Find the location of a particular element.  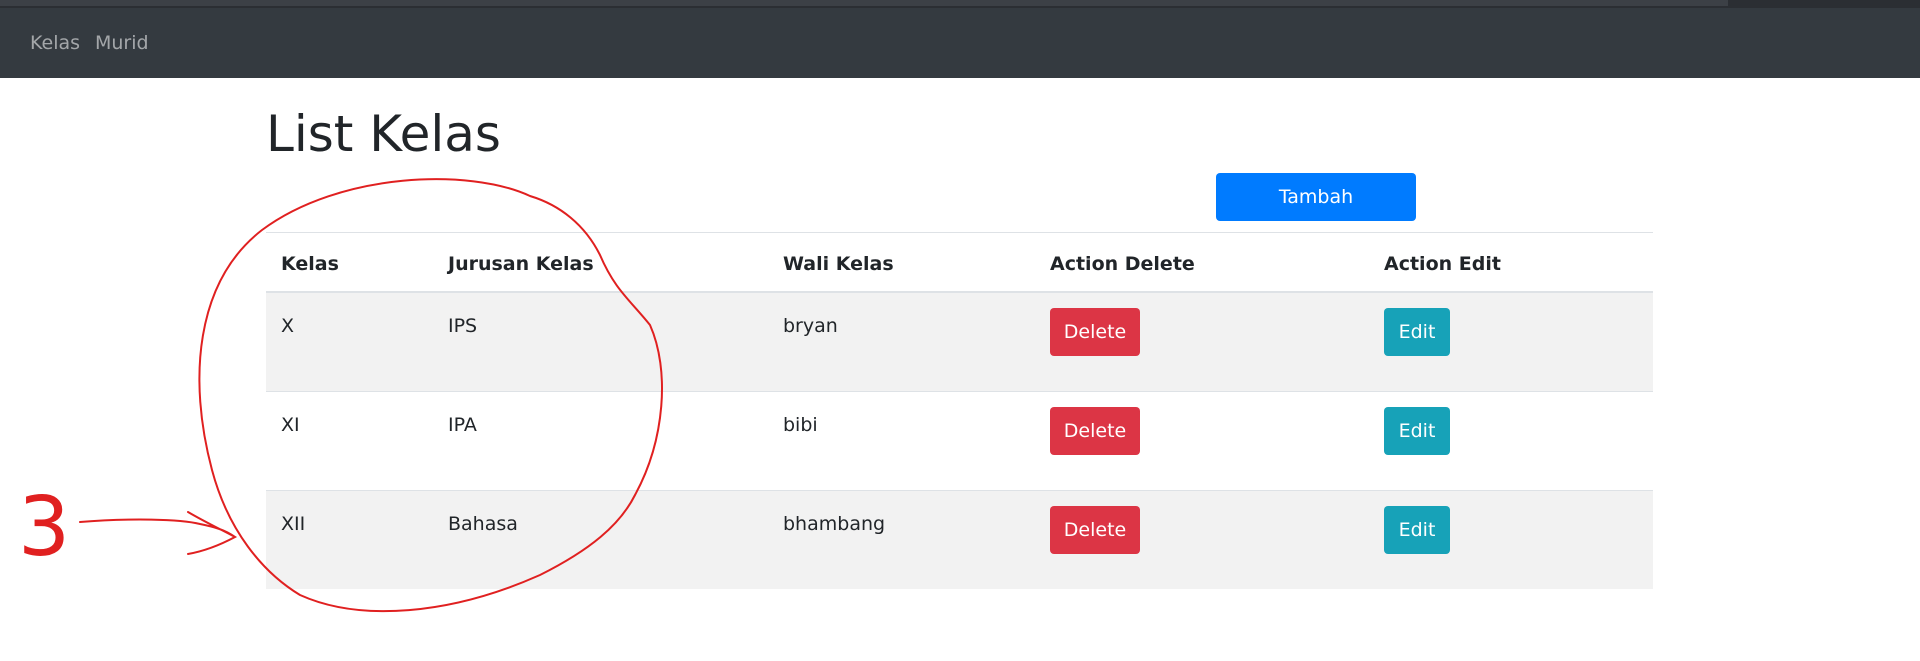

header-jurusan-kelas: Jurusan Kelas is located at coordinates (521, 264).